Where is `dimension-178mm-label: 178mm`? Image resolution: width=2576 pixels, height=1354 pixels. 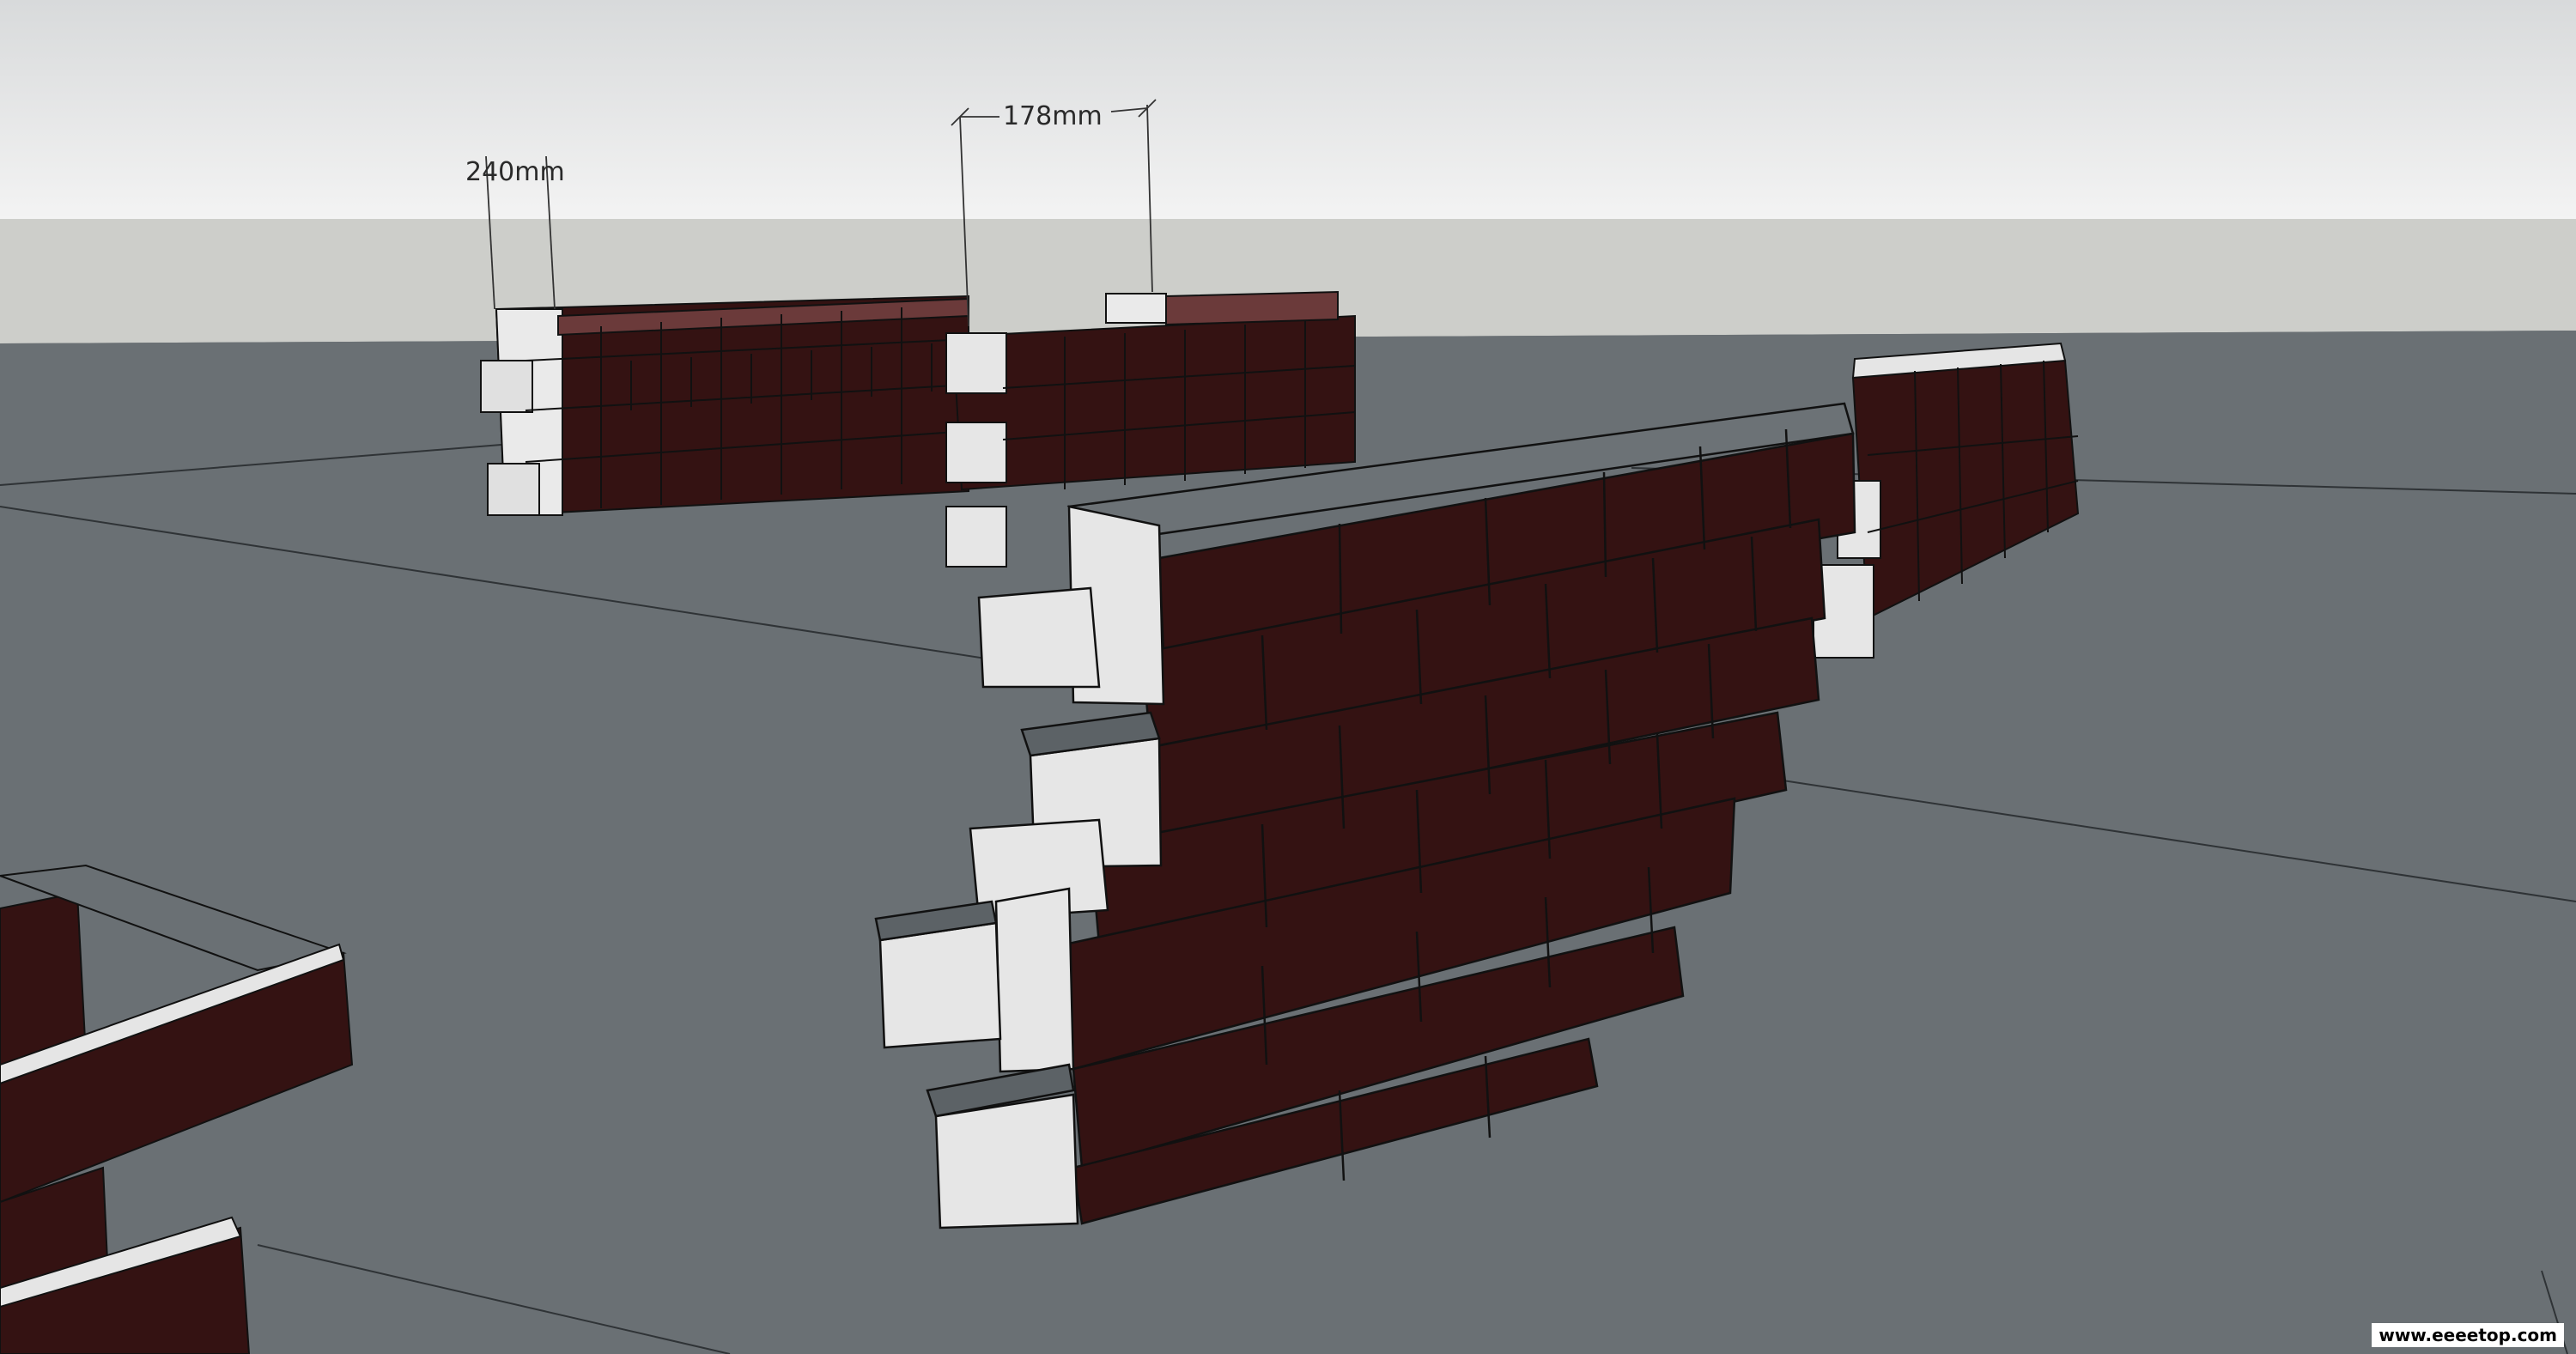
dimension-178mm-label: 178mm is located at coordinates (1053, 116).